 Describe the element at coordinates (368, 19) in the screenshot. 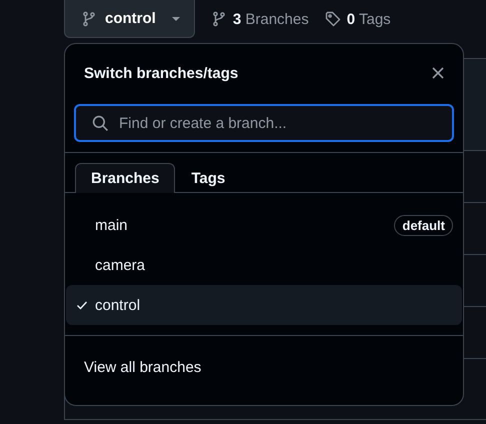

I see `stat-link: 0 Tags` at that location.